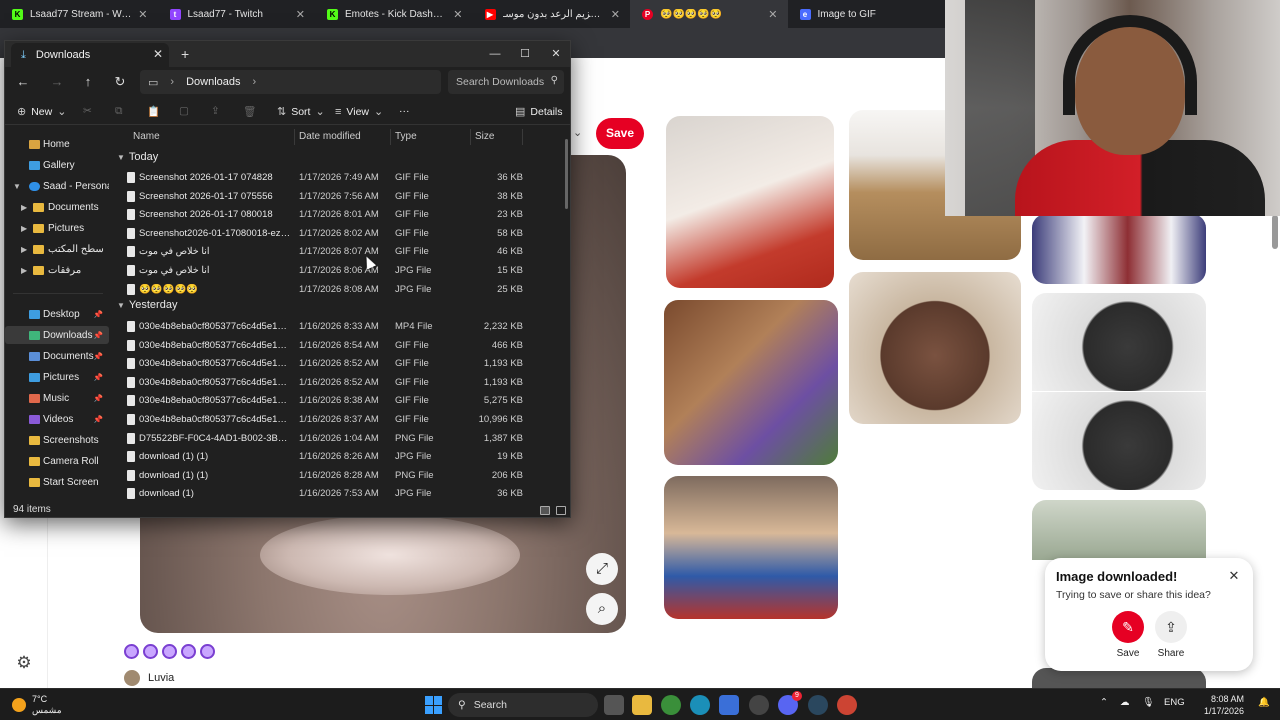 The image size is (1280, 720). What do you see at coordinates (790, 703) in the screenshot?
I see `discord-icon: 9` at bounding box center [790, 703].